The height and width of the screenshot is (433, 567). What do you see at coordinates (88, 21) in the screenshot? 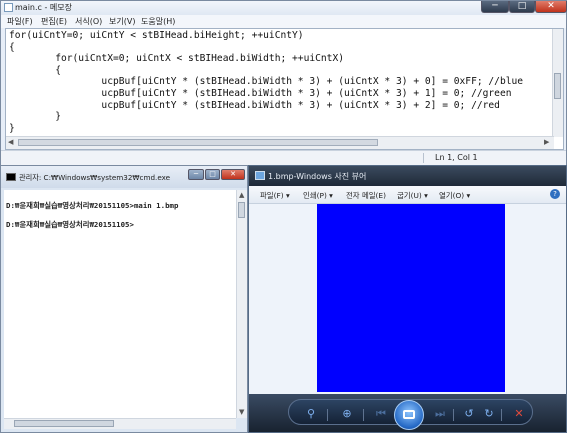
I see `menu-format: 서식(O)` at bounding box center [88, 21].